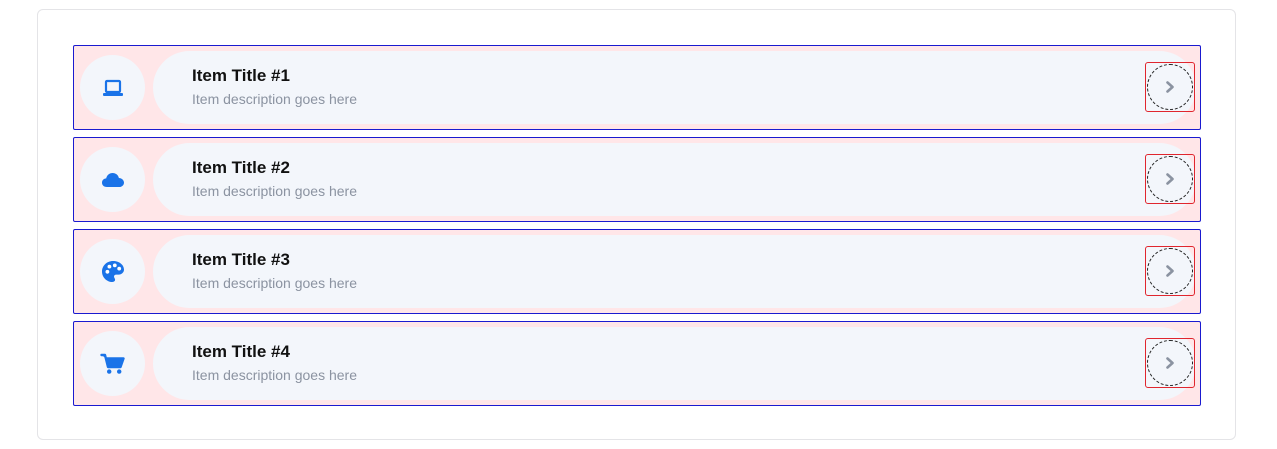  I want to click on item-body: Item Title #1 Item description goes here, so click(674, 87).